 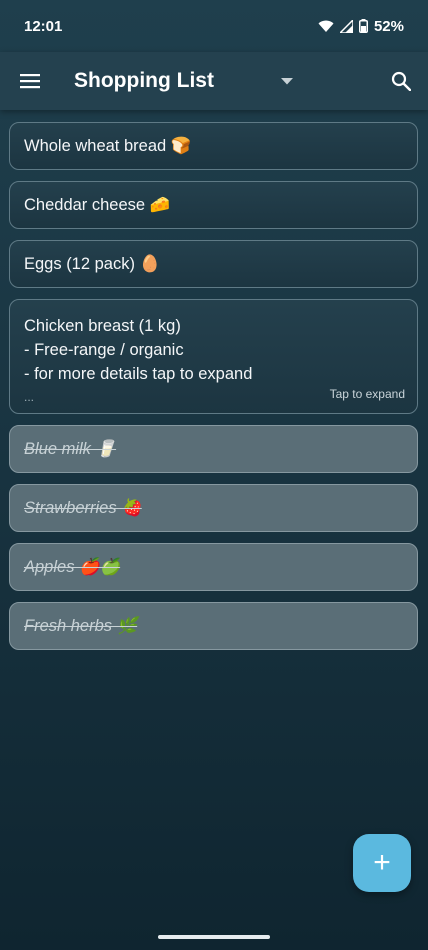 I want to click on list-item-checked: Blue milk 🥛, so click(x=213, y=449).